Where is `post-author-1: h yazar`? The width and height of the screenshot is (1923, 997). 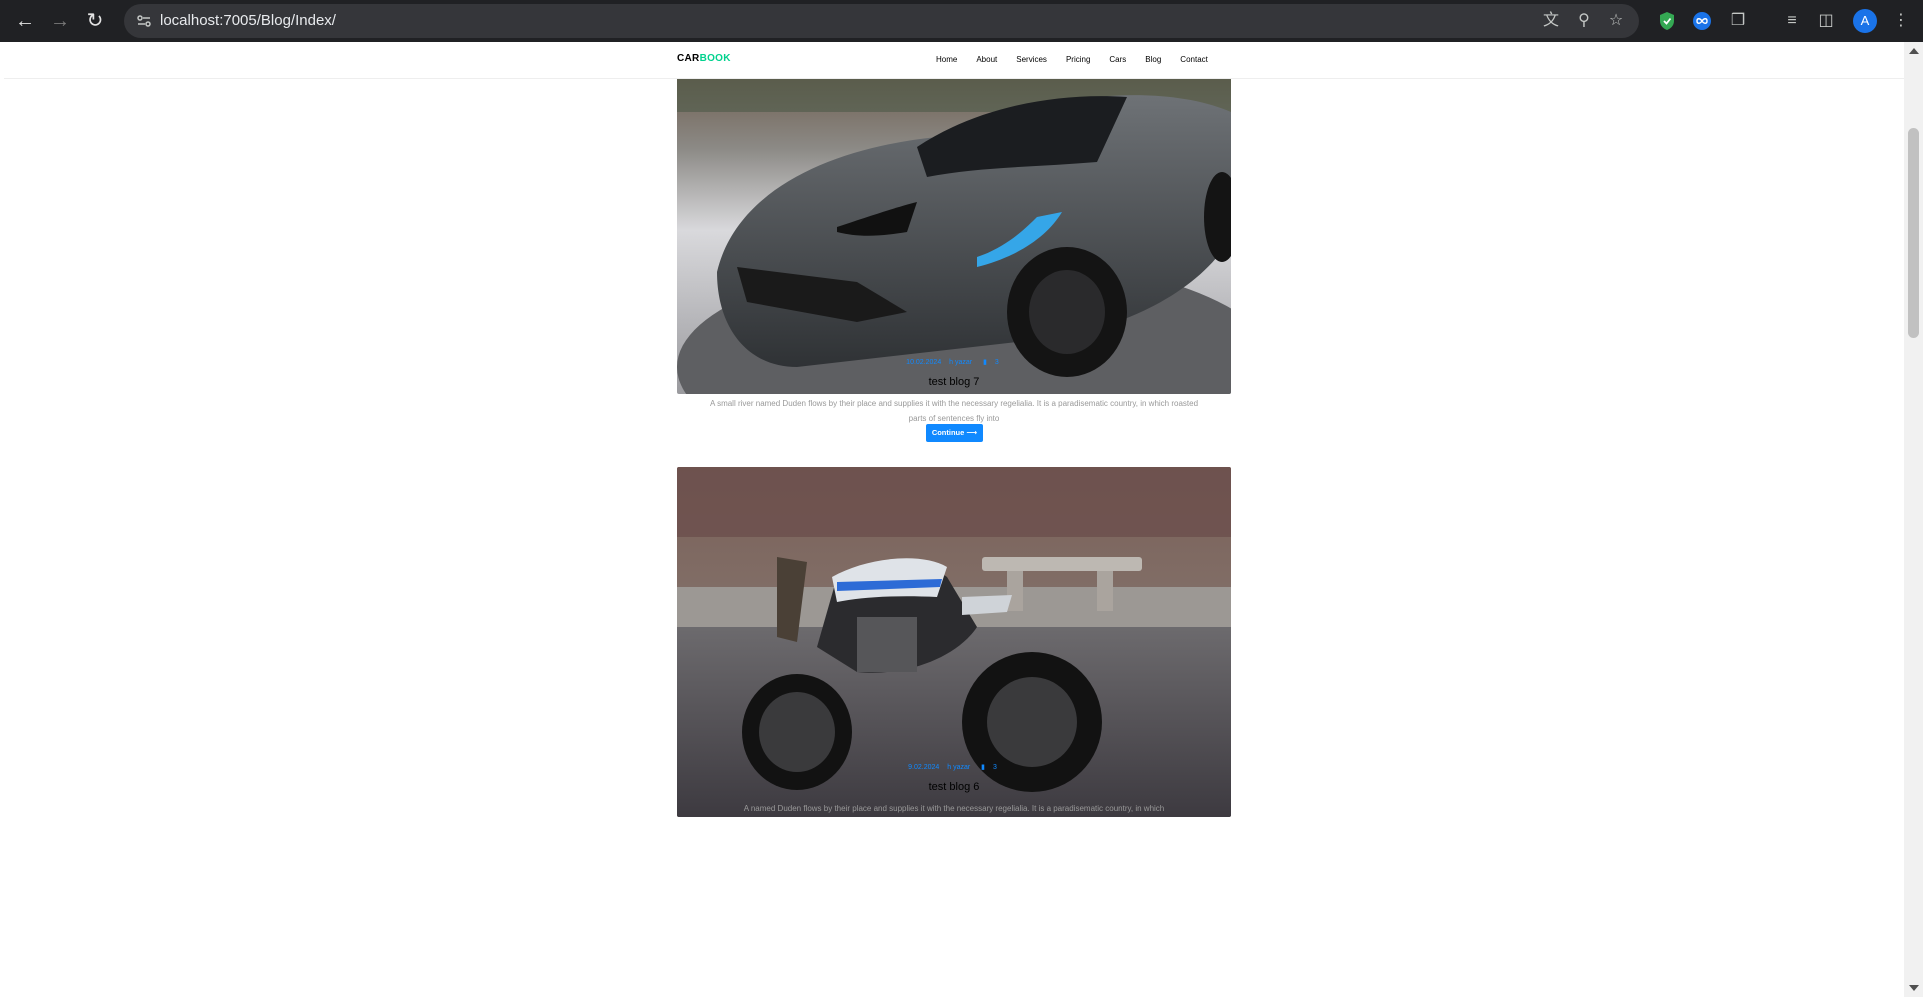
post-author-1: h yazar is located at coordinates (960, 362).